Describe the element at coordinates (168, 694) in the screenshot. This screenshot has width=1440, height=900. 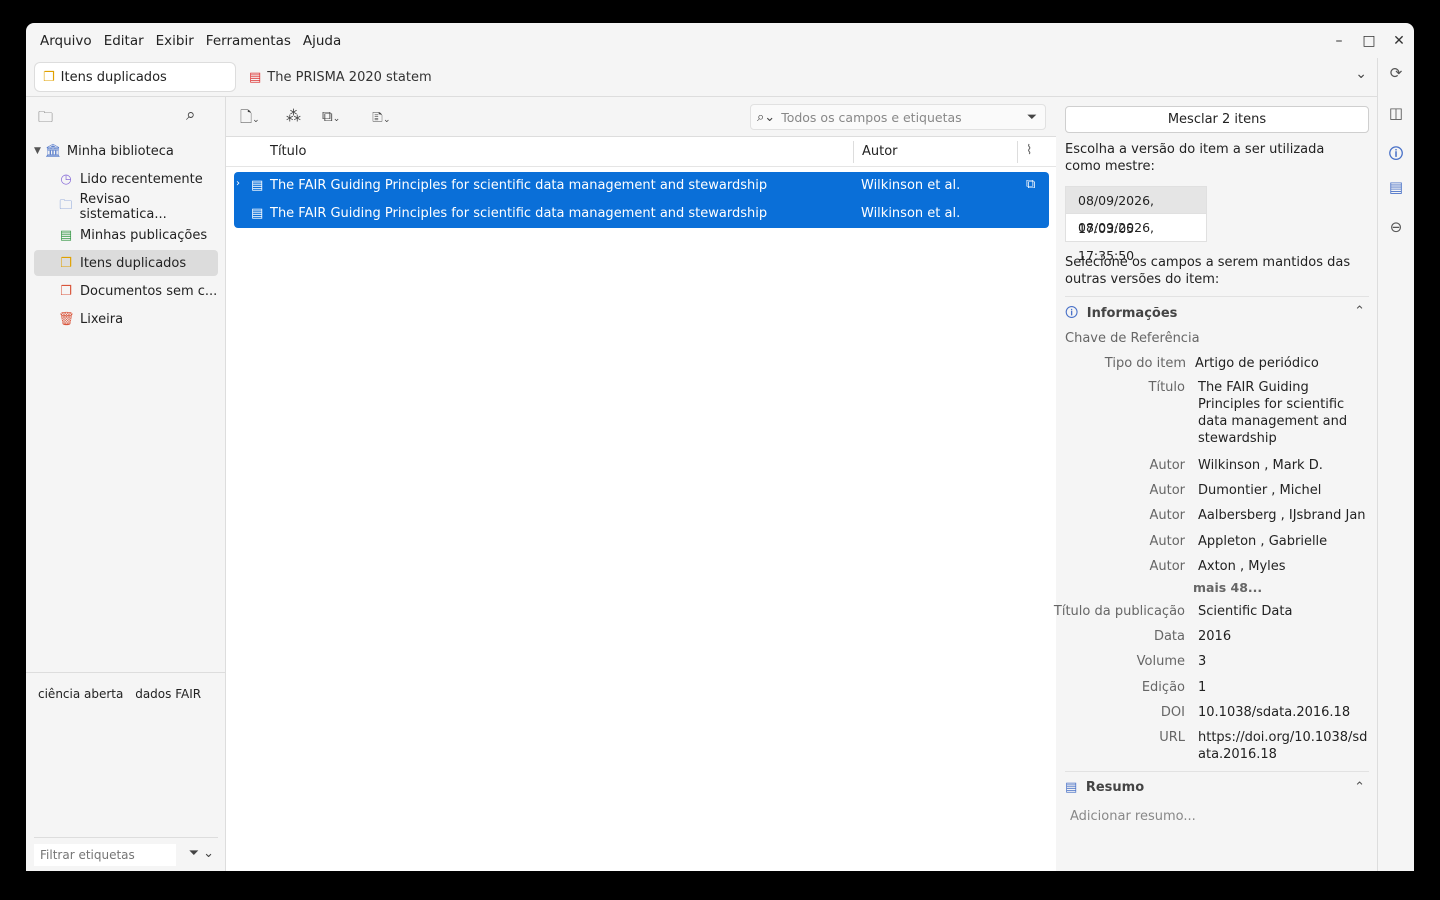
I see `tag-dados-fair: dados FAIR` at that location.